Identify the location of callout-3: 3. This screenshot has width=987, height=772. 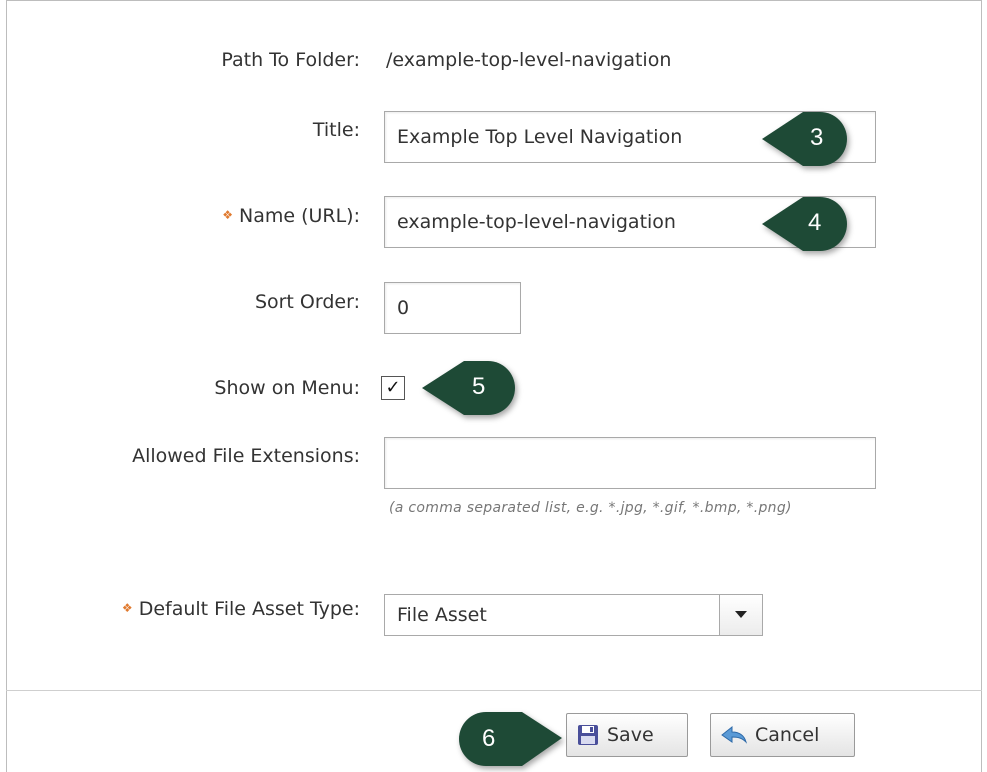
(808, 139).